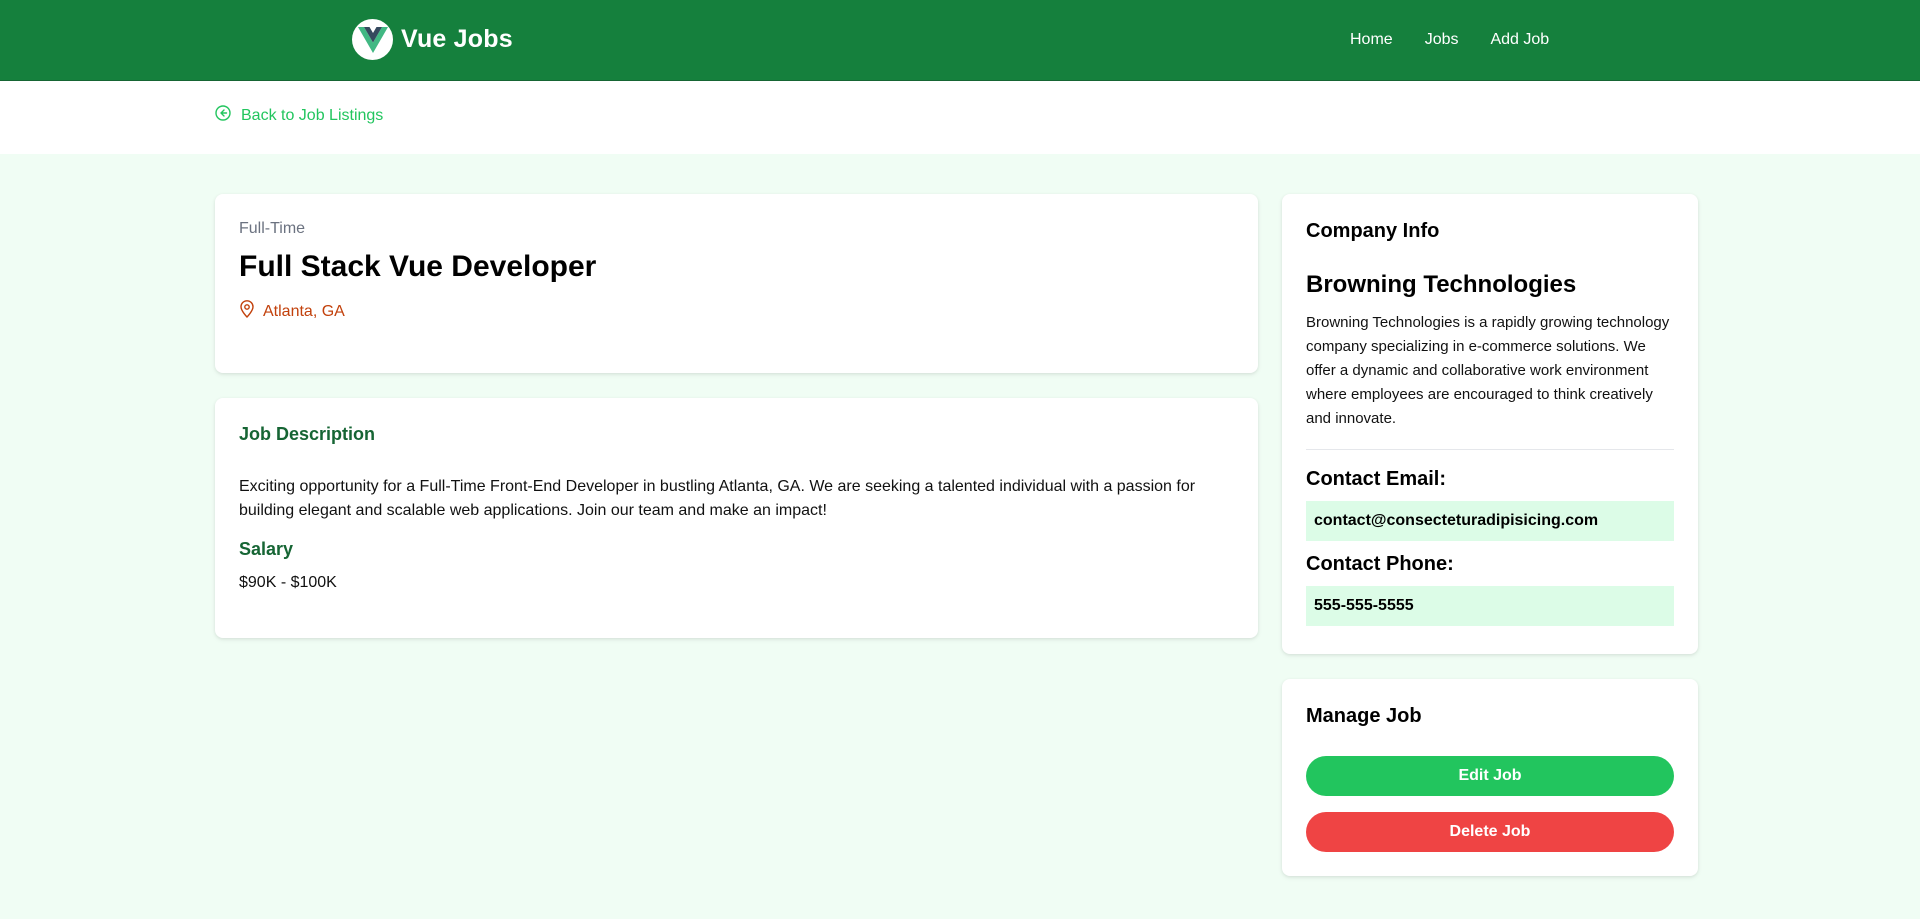 The width and height of the screenshot is (1920, 919). Describe the element at coordinates (307, 434) in the screenshot. I see `description-heading: Job Description` at that location.